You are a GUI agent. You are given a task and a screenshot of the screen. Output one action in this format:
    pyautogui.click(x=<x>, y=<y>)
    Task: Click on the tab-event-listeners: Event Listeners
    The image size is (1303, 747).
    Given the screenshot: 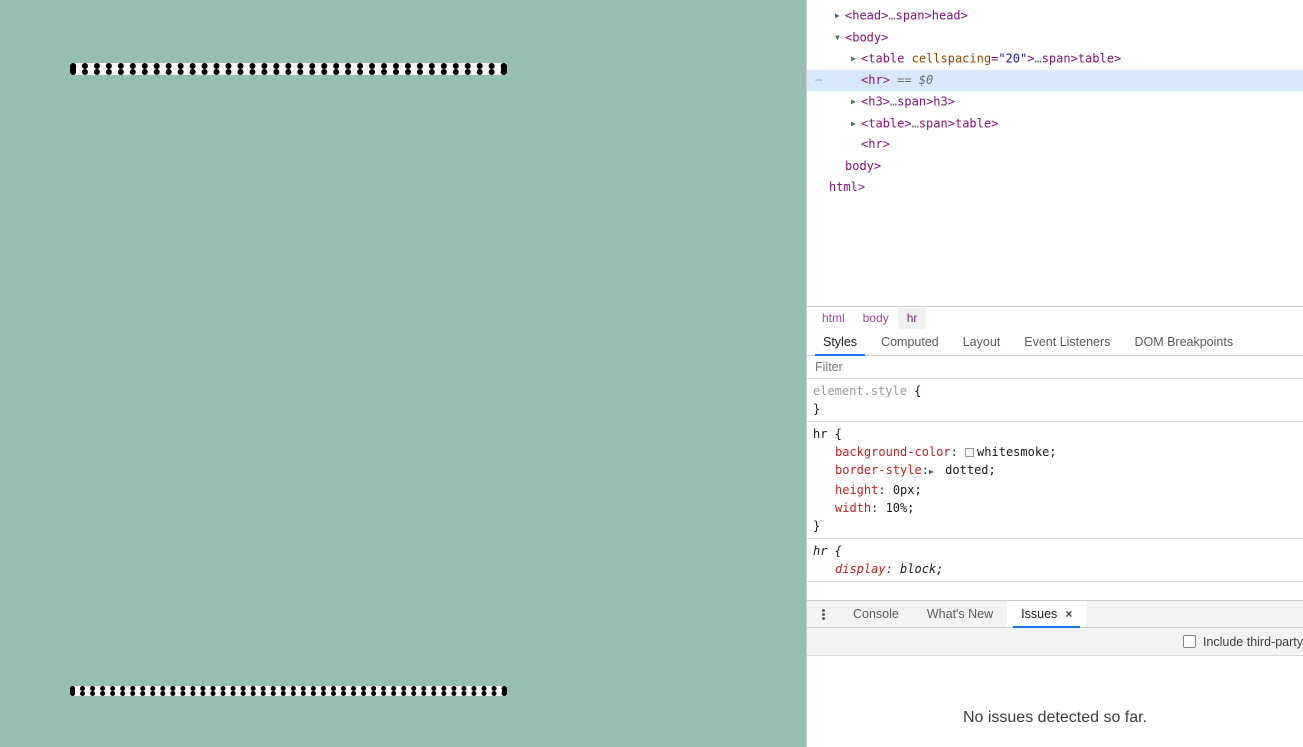 What is the action you would take?
    pyautogui.click(x=1067, y=342)
    